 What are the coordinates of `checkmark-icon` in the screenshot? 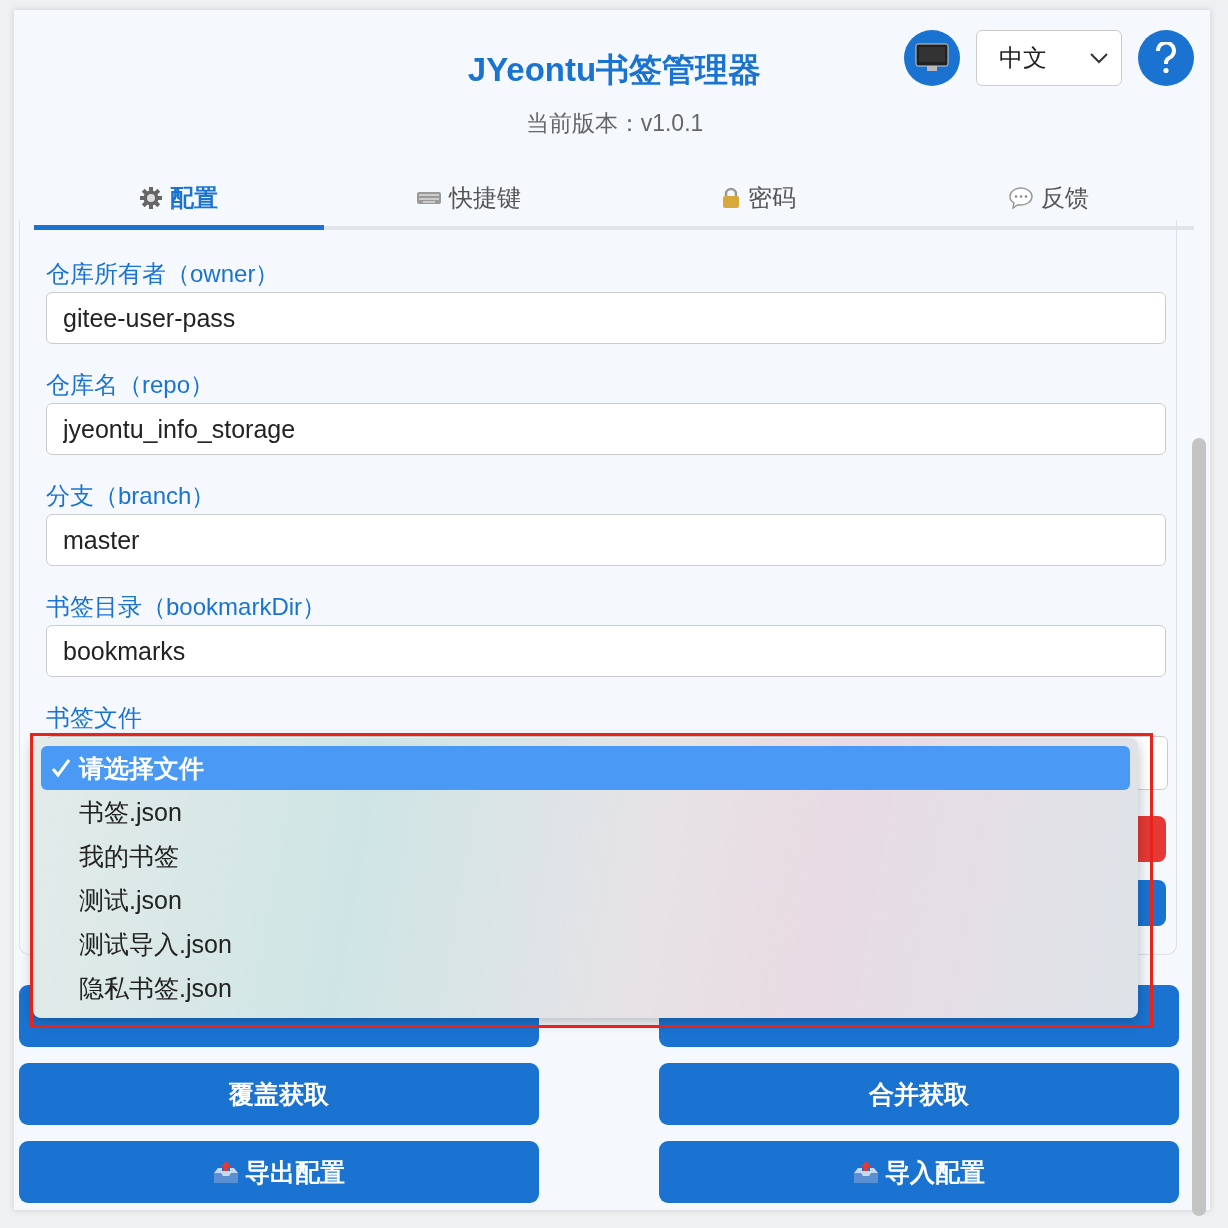 It's located at (61, 768).